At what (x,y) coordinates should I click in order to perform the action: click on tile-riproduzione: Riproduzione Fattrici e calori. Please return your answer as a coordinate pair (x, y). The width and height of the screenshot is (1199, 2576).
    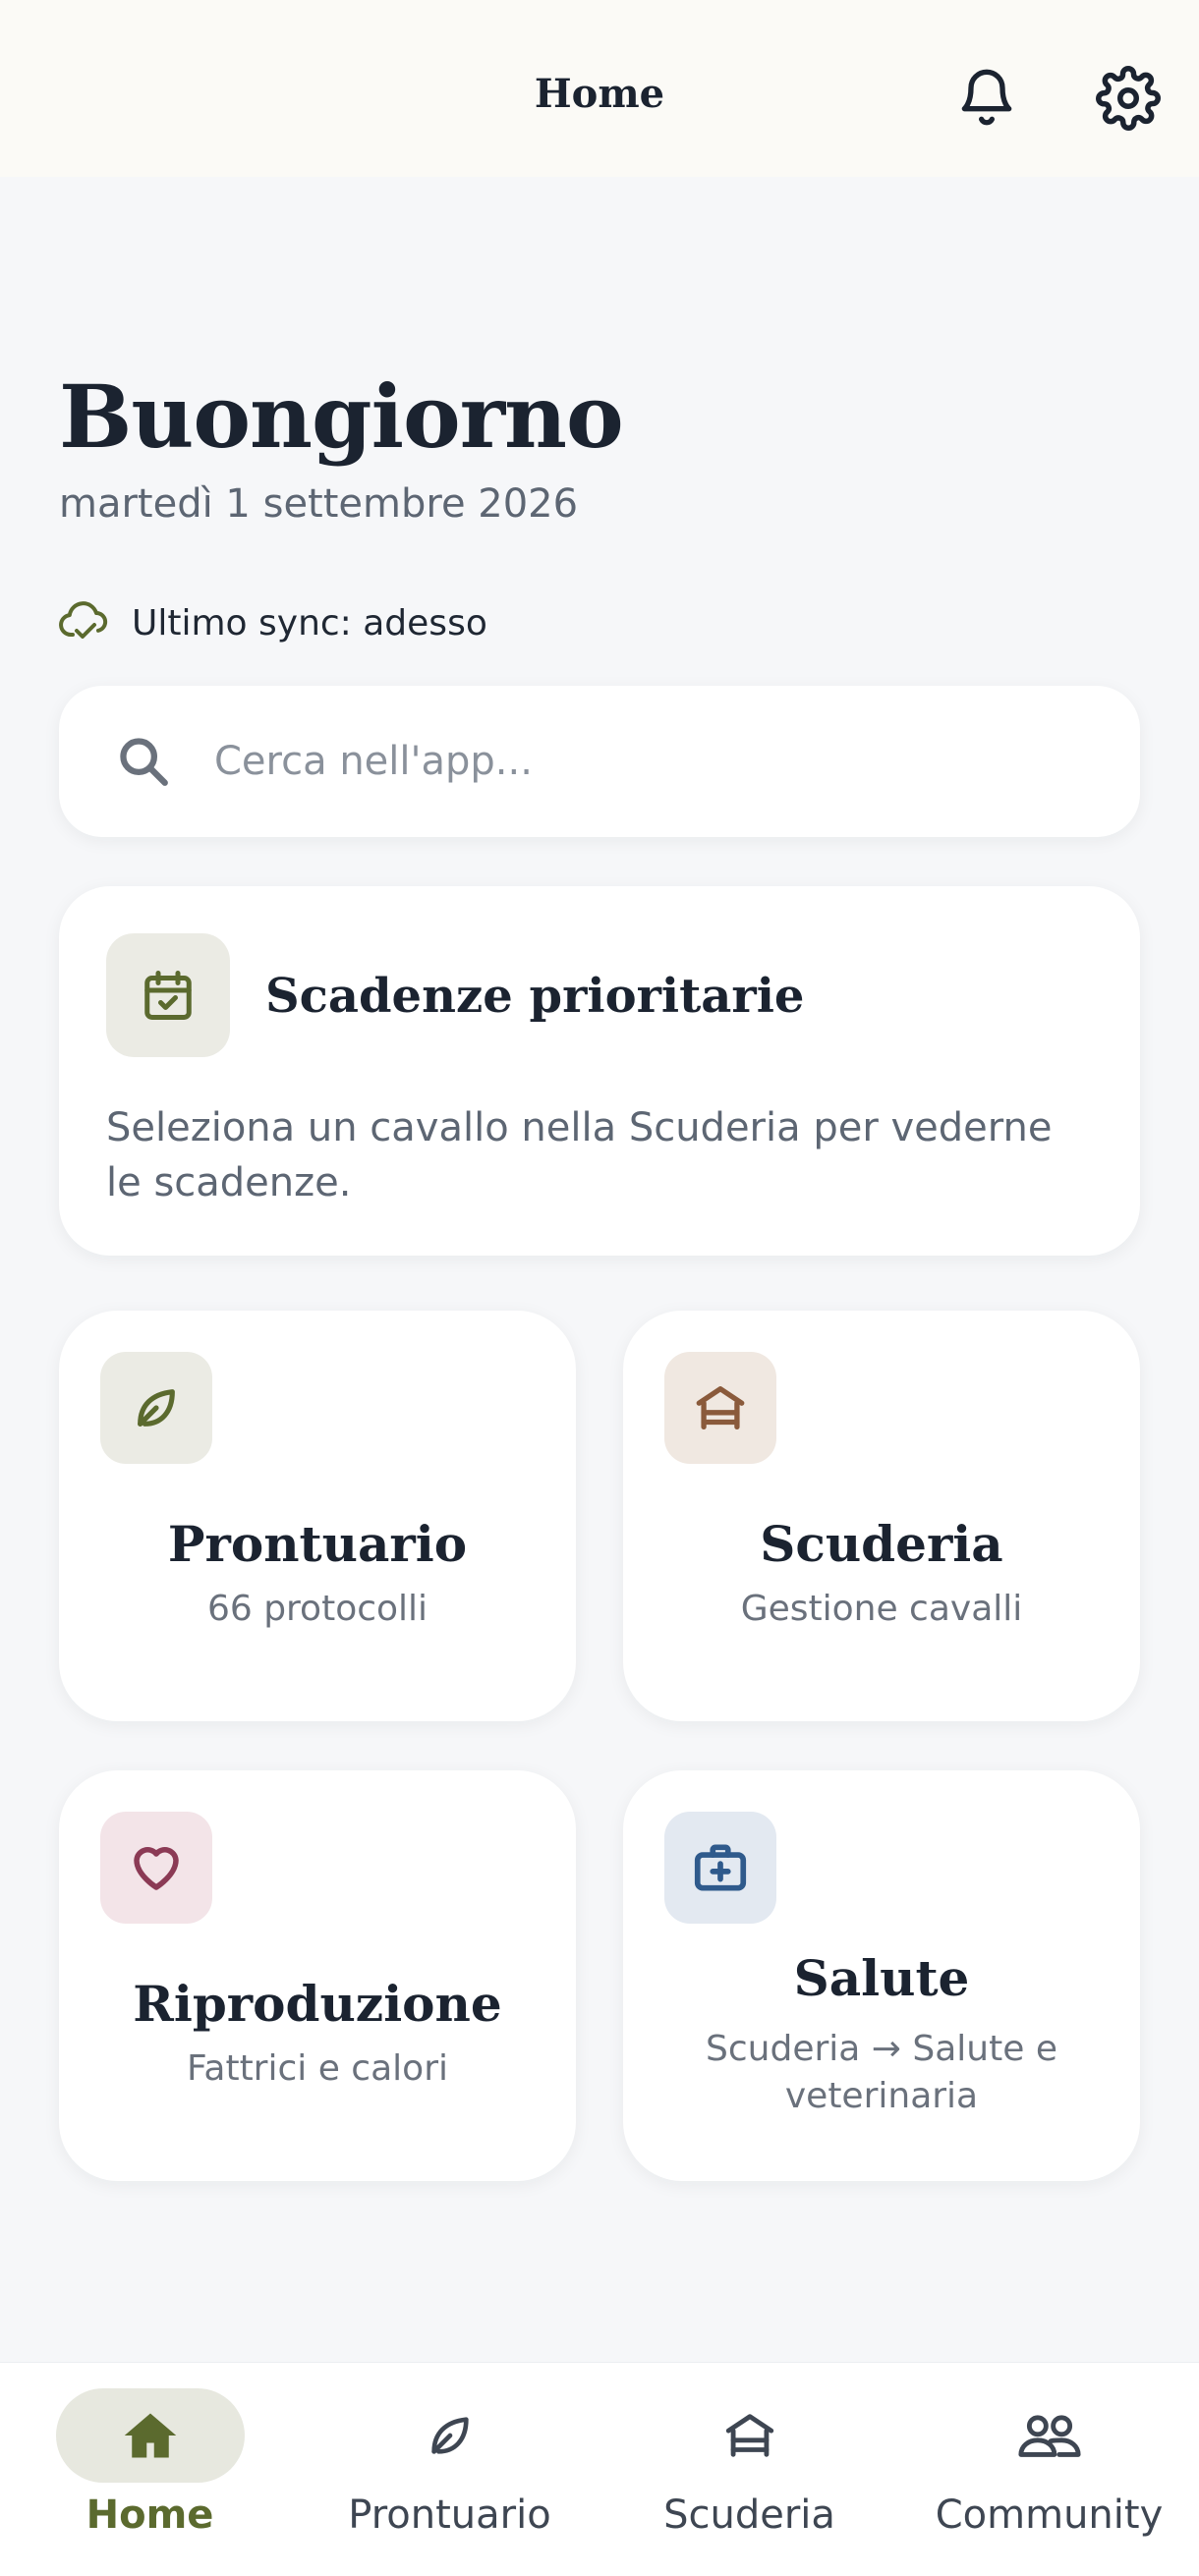
    Looking at the image, I should click on (317, 1975).